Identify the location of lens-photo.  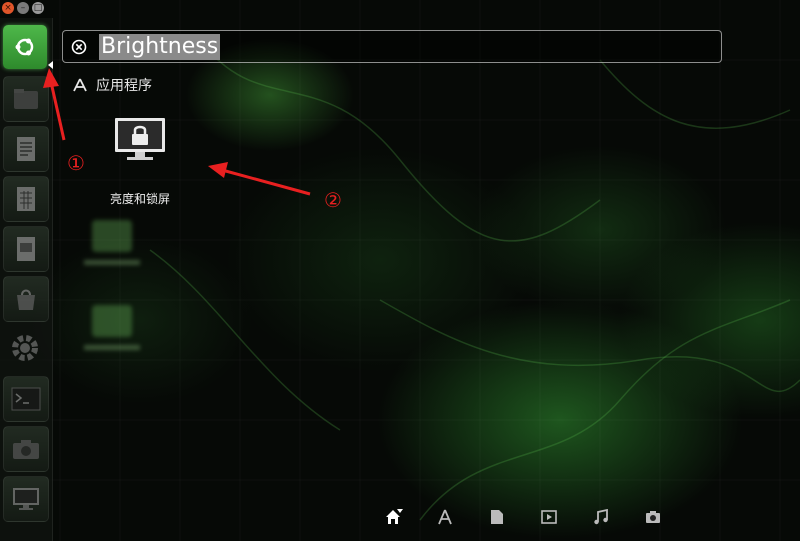
(653, 517).